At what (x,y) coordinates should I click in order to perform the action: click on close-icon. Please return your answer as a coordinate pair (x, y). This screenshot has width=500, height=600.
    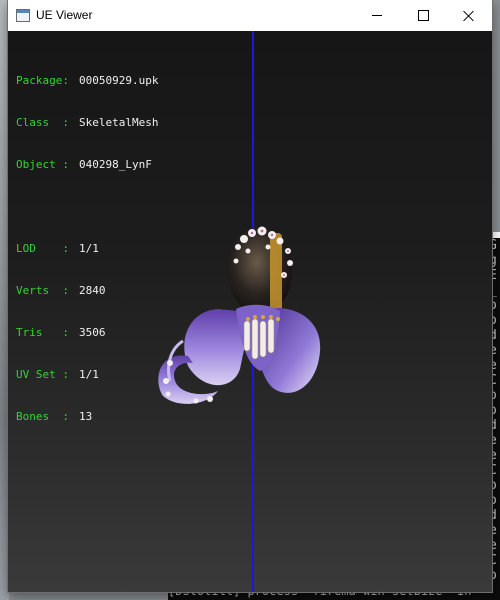
    Looking at the image, I should click on (469, 16).